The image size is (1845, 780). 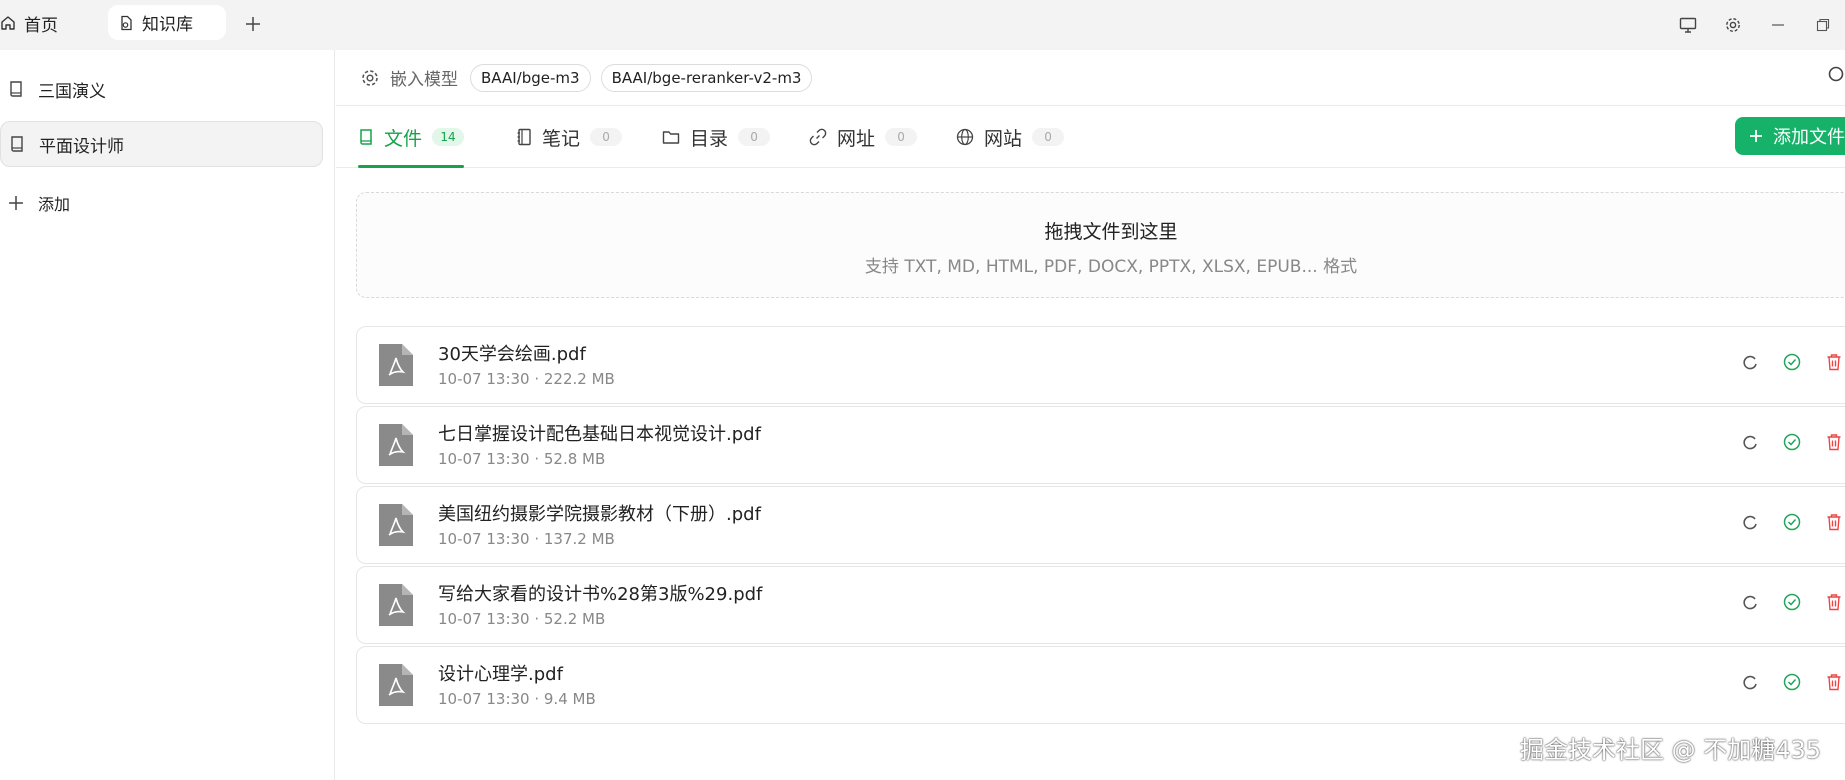 I want to click on tab-home: 首页, so click(x=29, y=23).